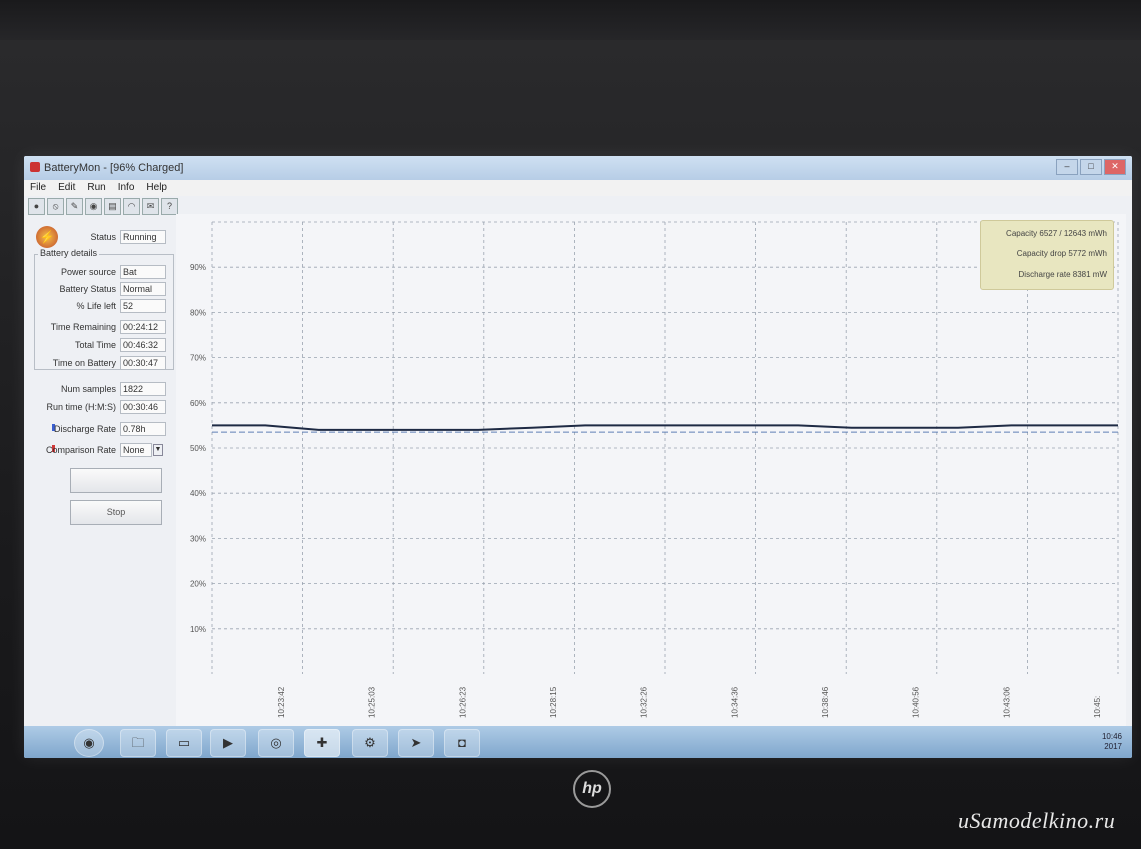 The height and width of the screenshot is (849, 1141). Describe the element at coordinates (462, 743) in the screenshot. I see `pinned-app-icon: ◘` at that location.